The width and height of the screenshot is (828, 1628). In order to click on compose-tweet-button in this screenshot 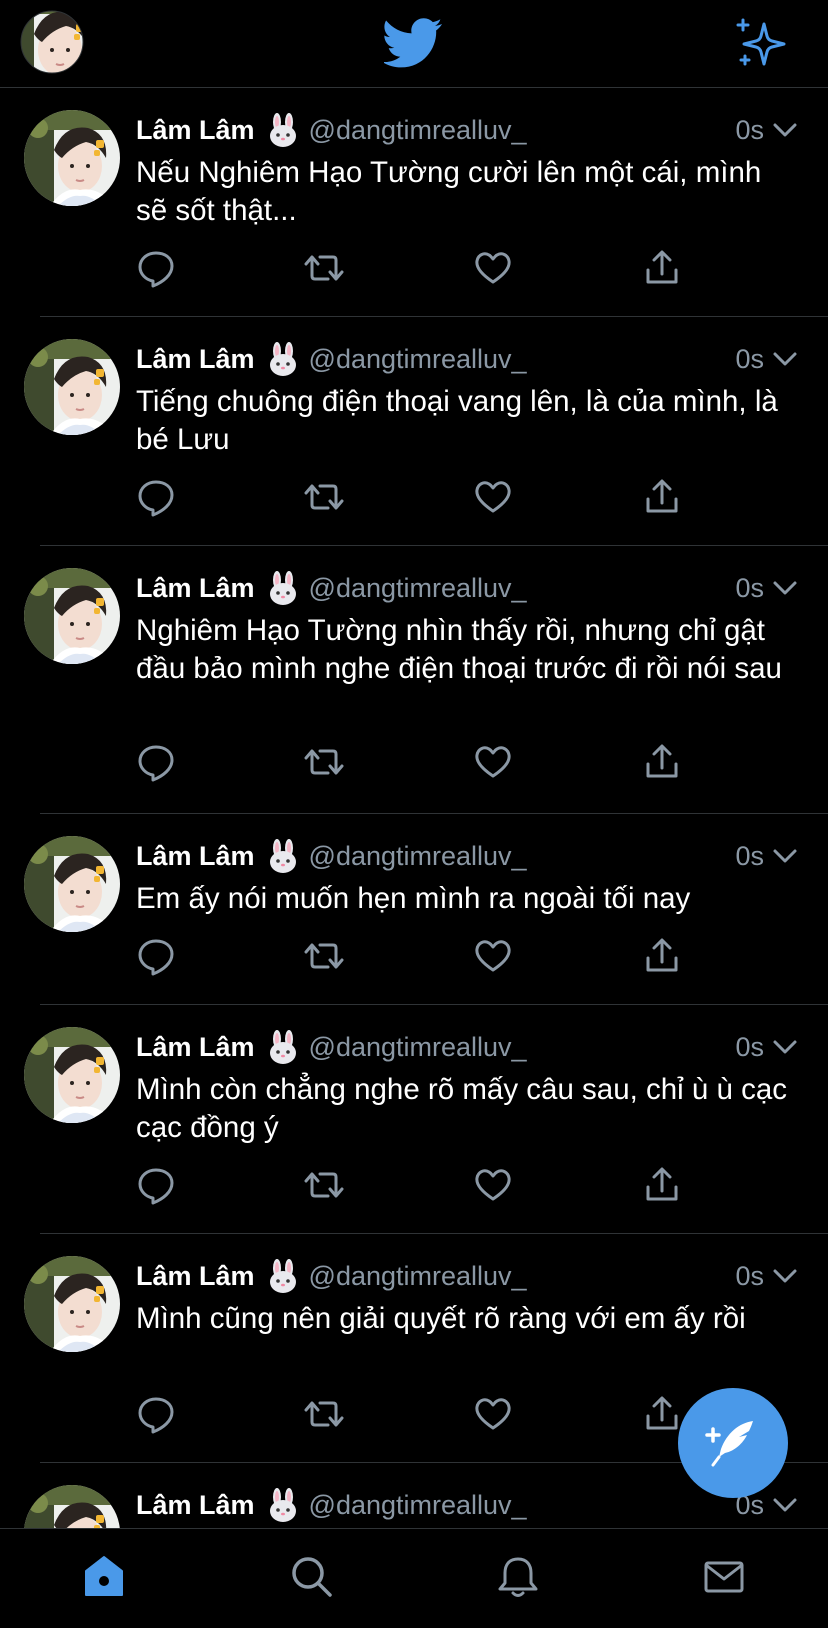, I will do `click(733, 1443)`.